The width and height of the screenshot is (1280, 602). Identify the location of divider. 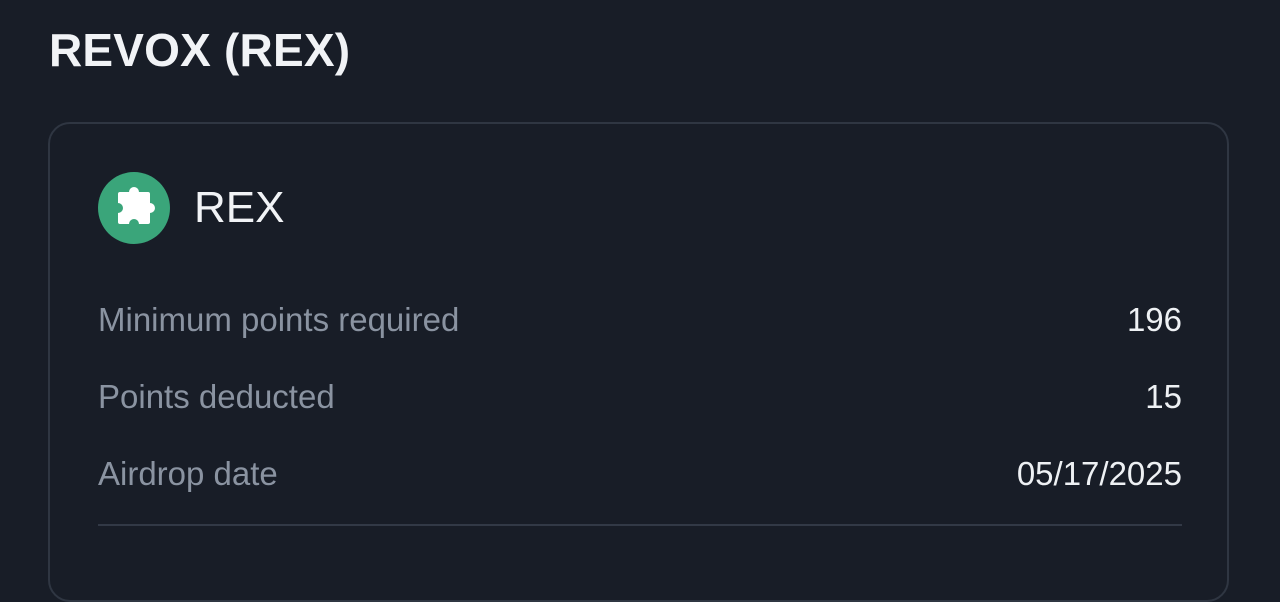
(640, 525).